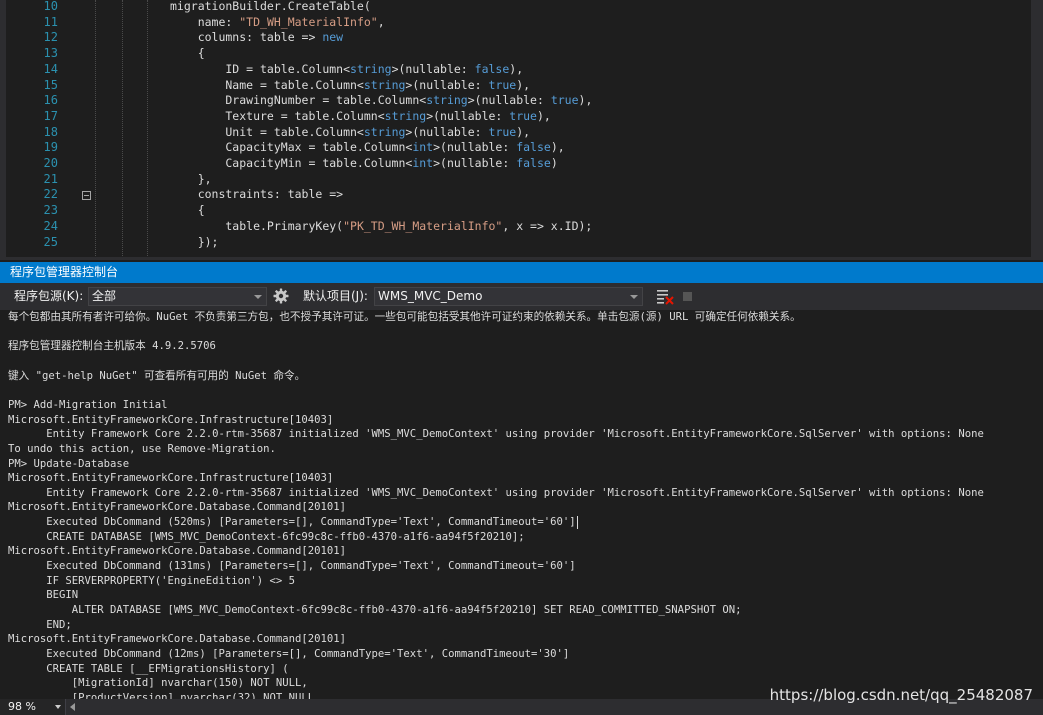 This screenshot has height=715, width=1043. I want to click on line-number: 18, so click(50, 131).